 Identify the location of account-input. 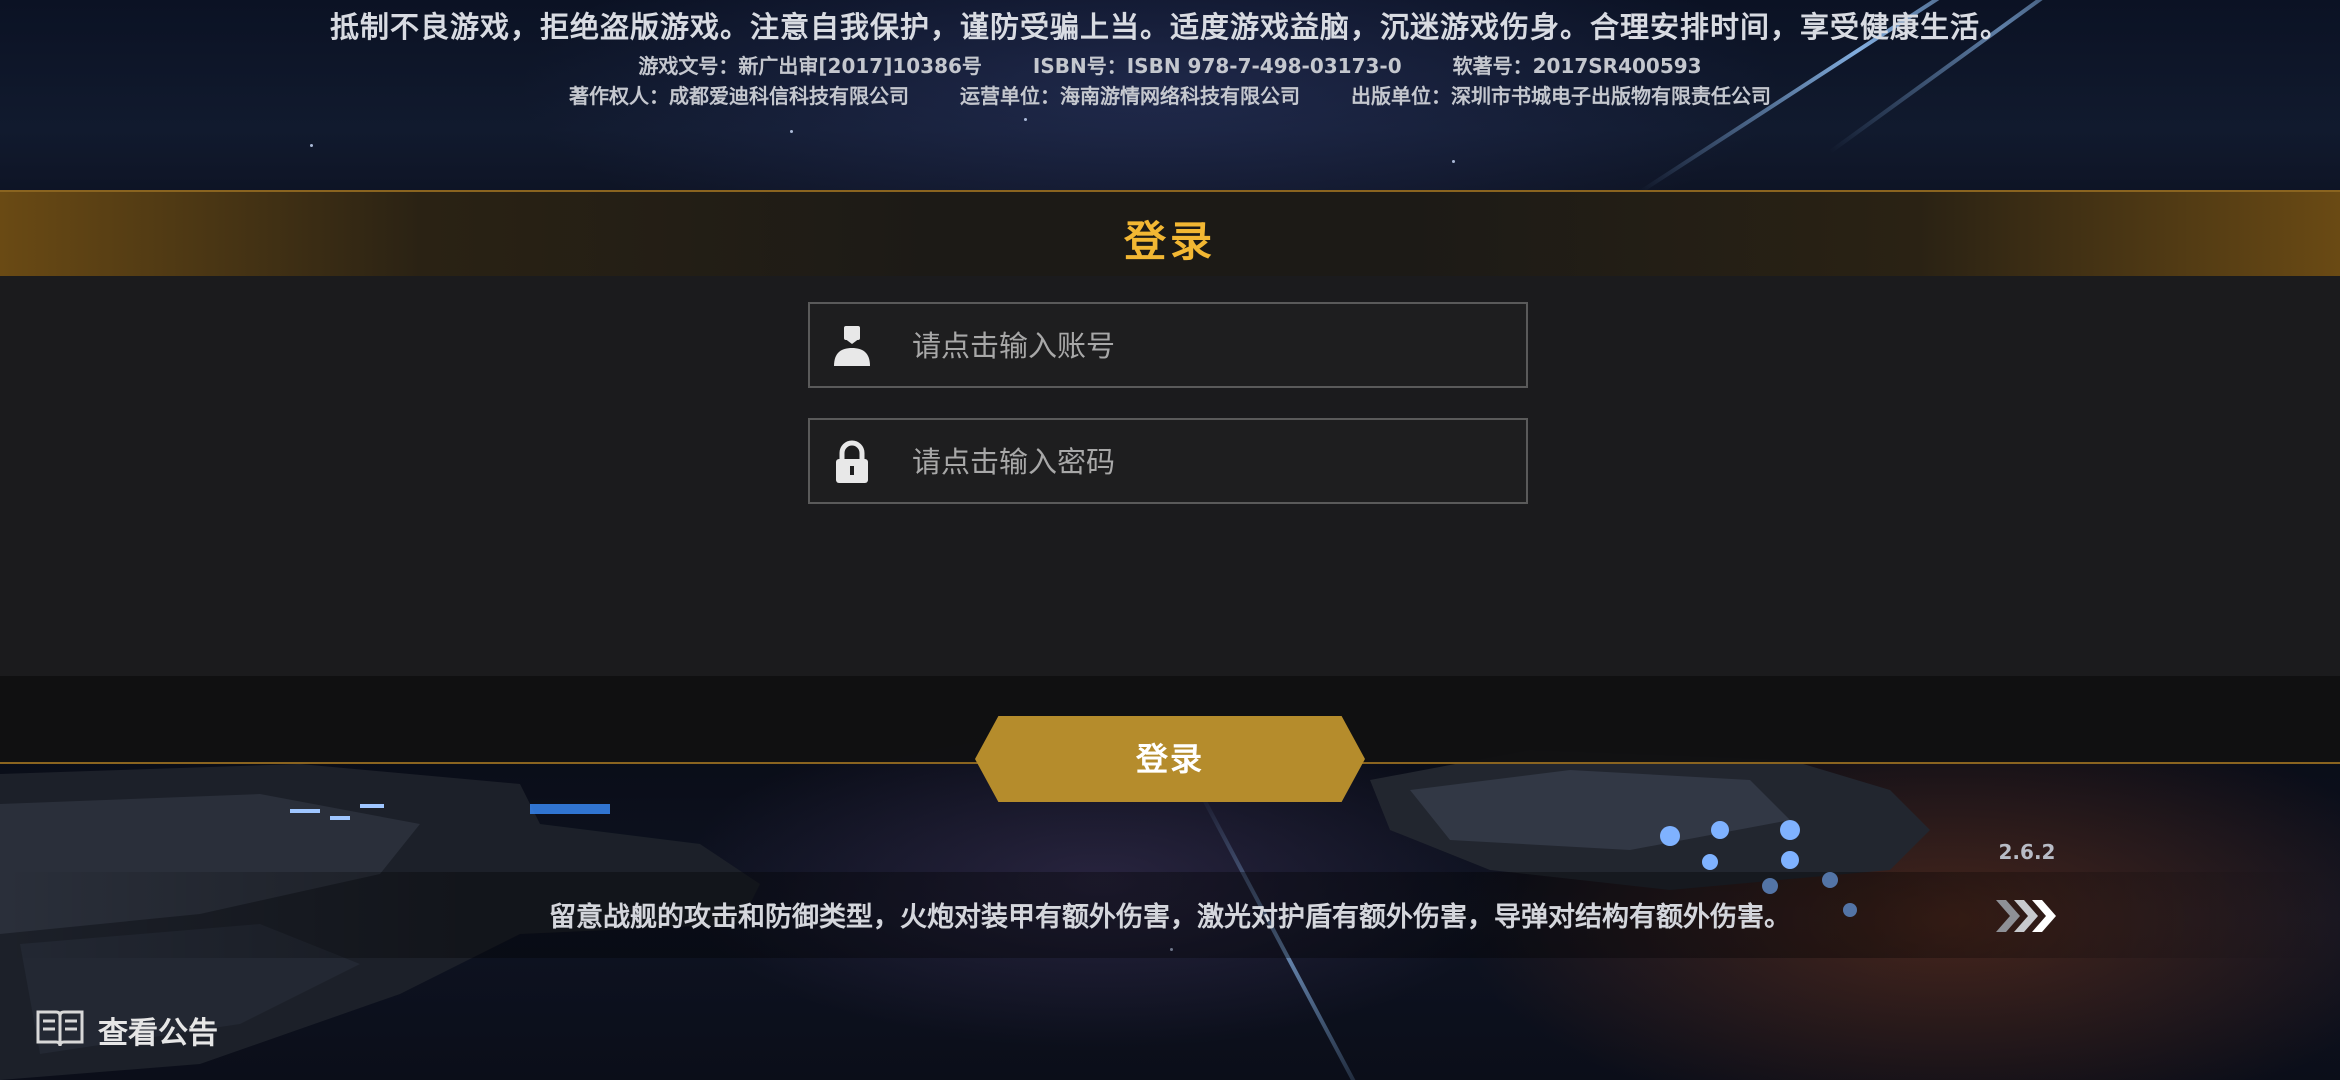
(1212, 346).